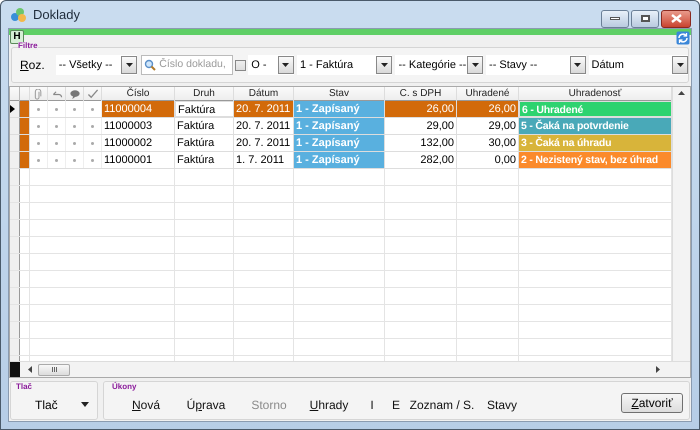 The image size is (700, 430). What do you see at coordinates (615, 19) in the screenshot?
I see `minimize-button` at bounding box center [615, 19].